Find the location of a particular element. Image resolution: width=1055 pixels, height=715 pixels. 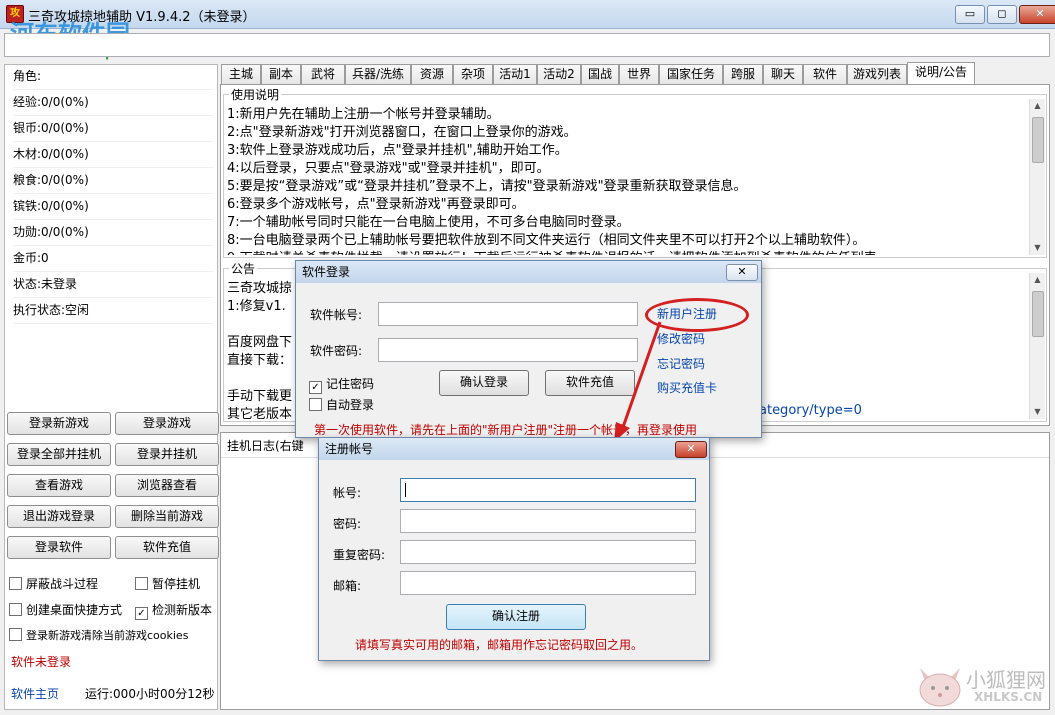

register-email-label: 邮箱: is located at coordinates (347, 586).